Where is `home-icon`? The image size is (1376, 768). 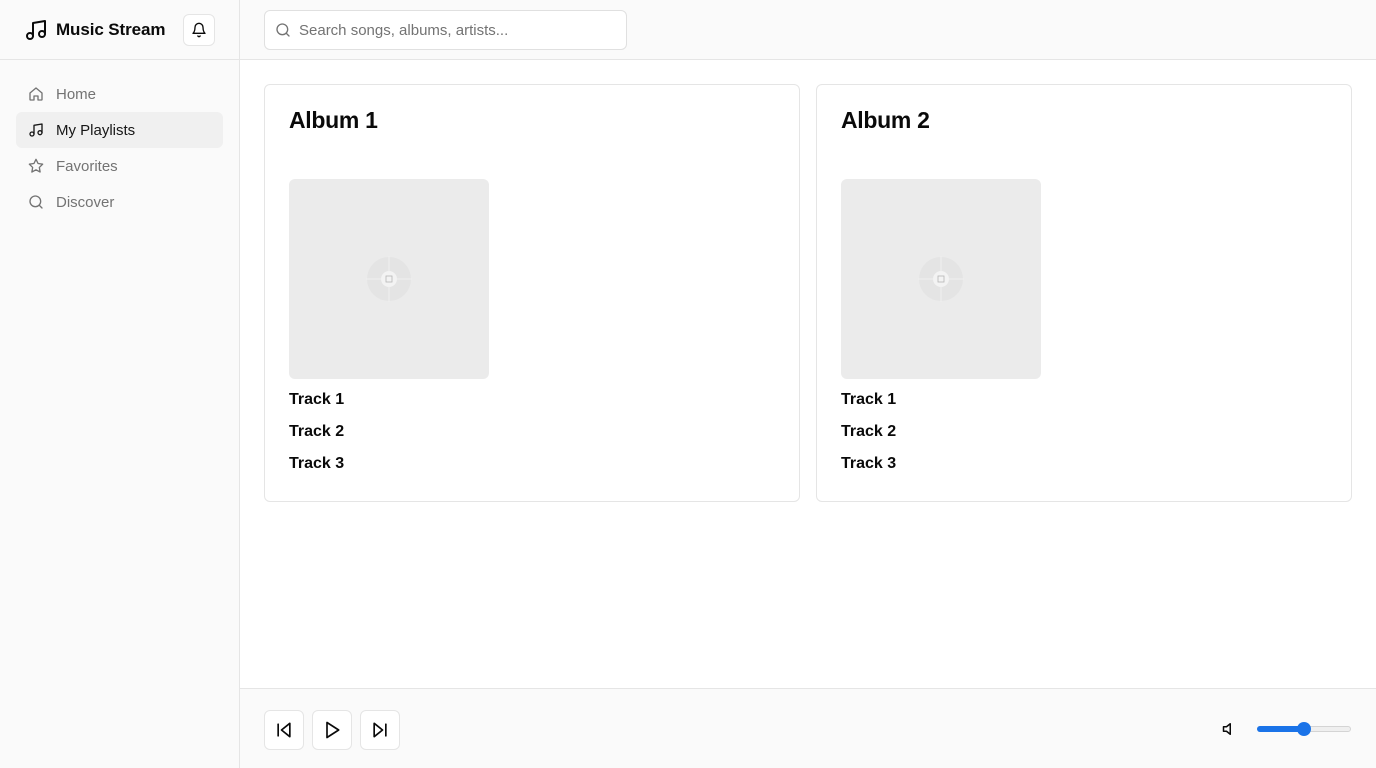
home-icon is located at coordinates (36, 94).